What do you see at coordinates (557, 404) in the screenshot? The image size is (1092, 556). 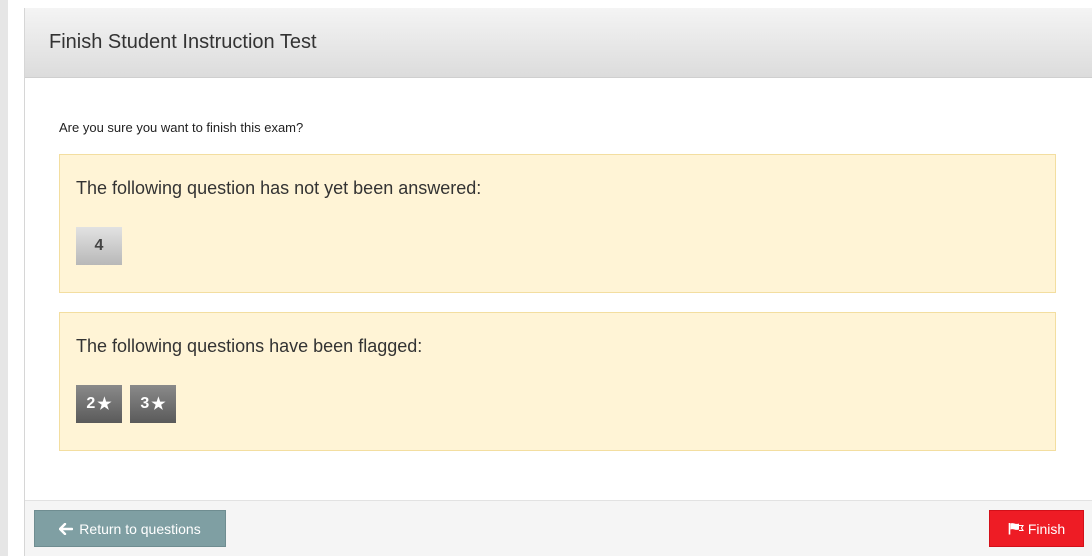 I see `flagged-question-list: 2 ★ 3 ★` at bounding box center [557, 404].